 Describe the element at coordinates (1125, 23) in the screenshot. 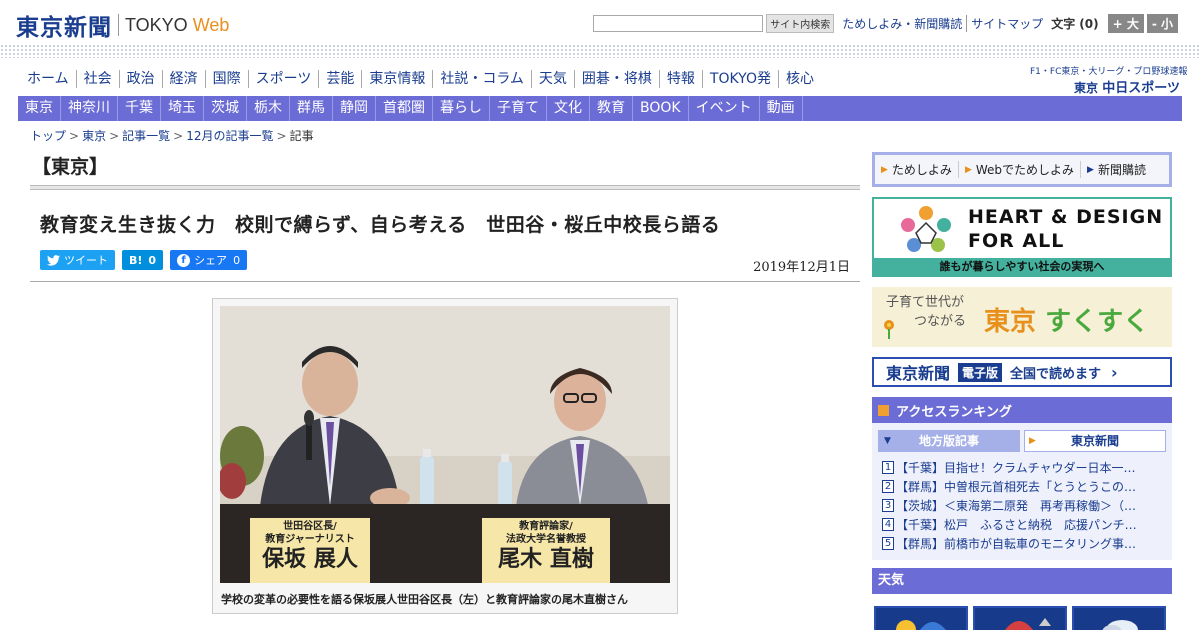

I see `font-larger-button: + 大` at that location.